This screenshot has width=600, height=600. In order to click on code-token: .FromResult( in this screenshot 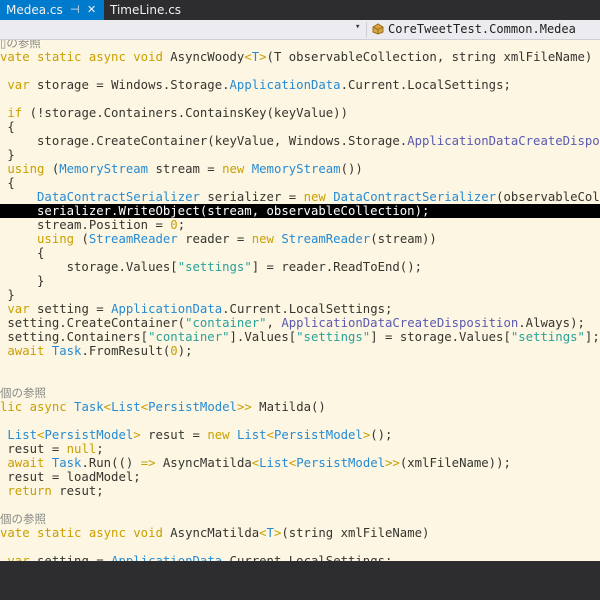, I will do `click(126, 351)`.